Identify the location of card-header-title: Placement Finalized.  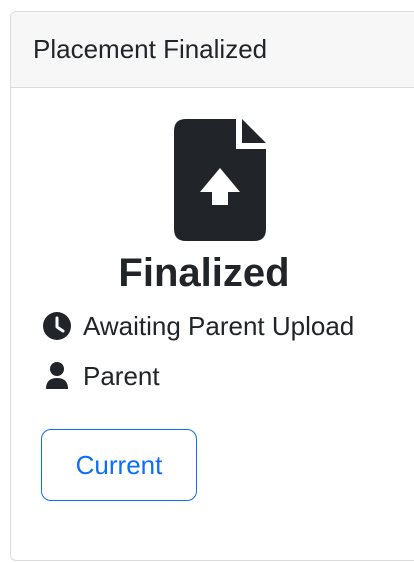
(150, 49).